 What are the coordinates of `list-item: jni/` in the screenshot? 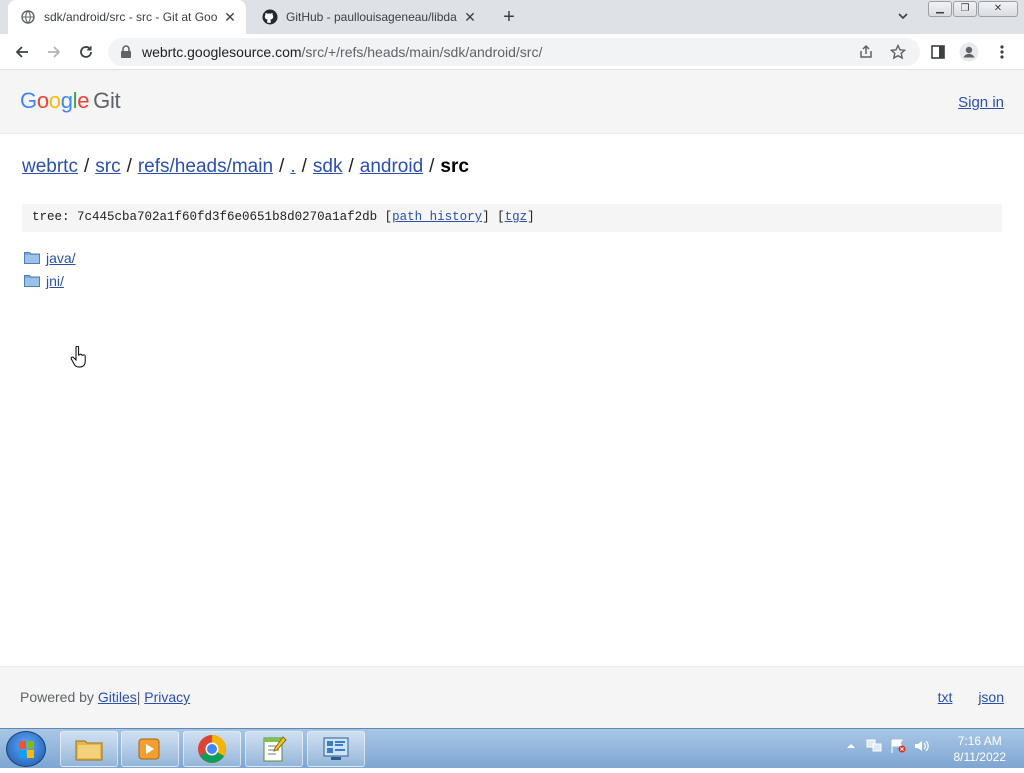 It's located at (50, 280).